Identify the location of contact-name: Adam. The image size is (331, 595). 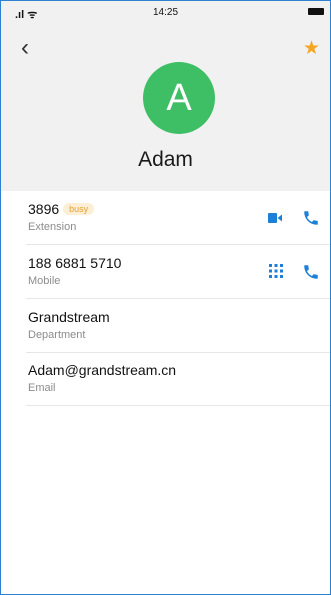
(165, 159).